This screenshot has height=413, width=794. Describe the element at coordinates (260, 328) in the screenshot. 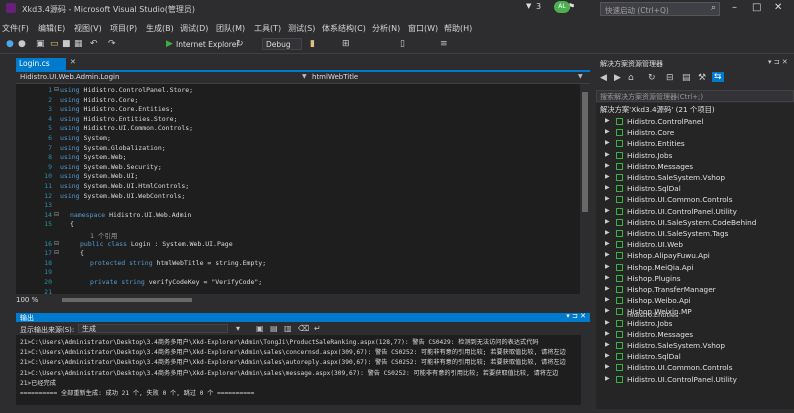

I see `find-message-icon: ▣` at that location.